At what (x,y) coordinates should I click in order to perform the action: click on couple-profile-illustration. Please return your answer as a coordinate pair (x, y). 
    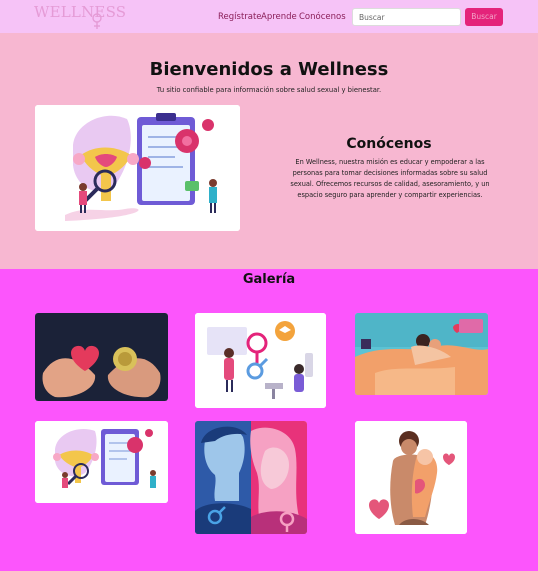
    Looking at the image, I should click on (251, 477).